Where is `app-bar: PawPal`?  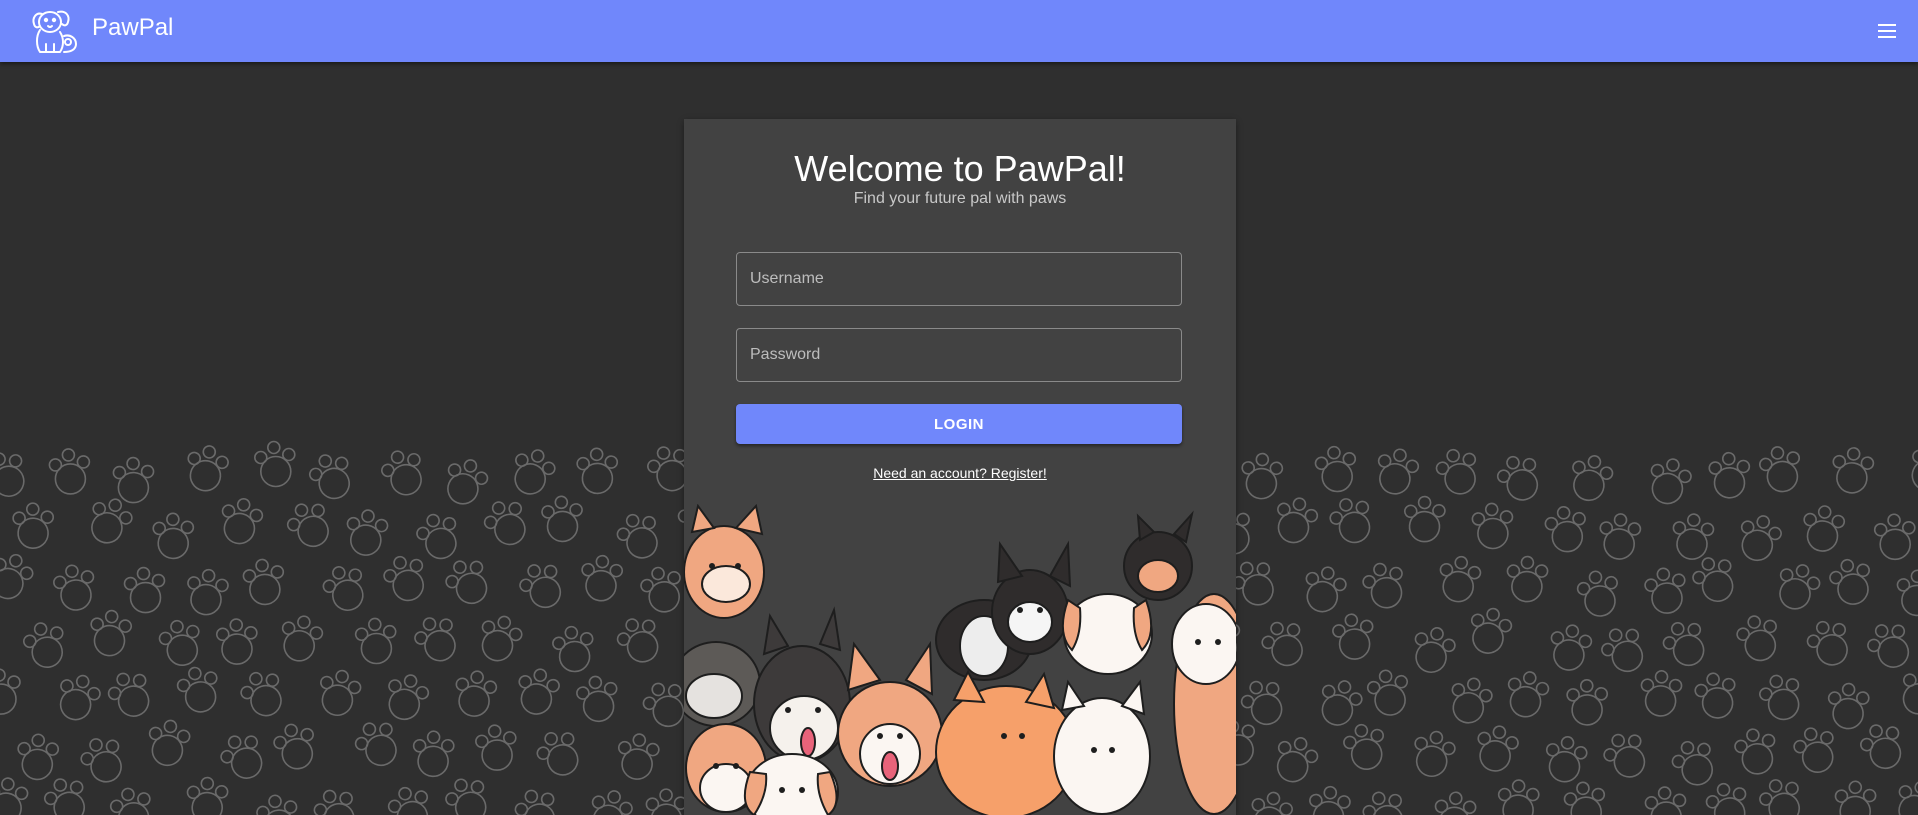
app-bar: PawPal is located at coordinates (959, 31).